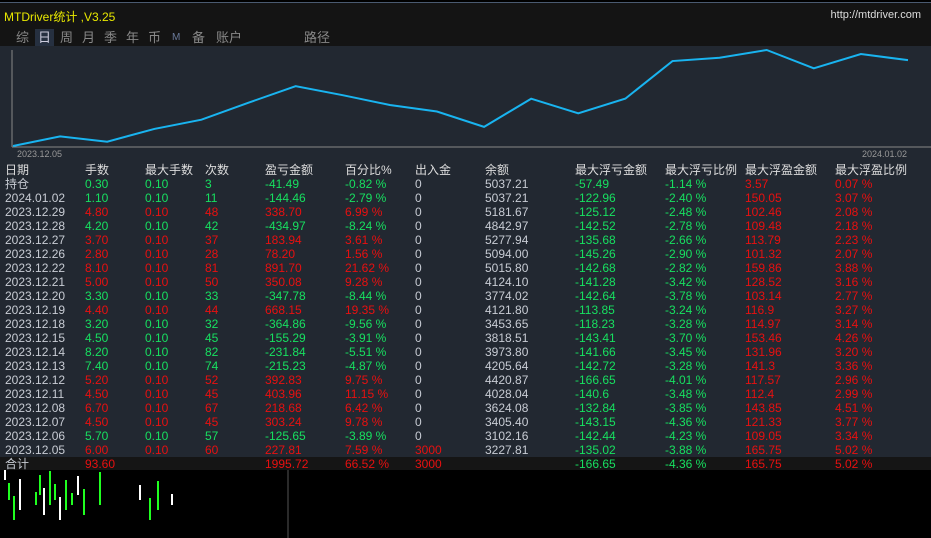  I want to click on tab-7: M, so click(176, 37).